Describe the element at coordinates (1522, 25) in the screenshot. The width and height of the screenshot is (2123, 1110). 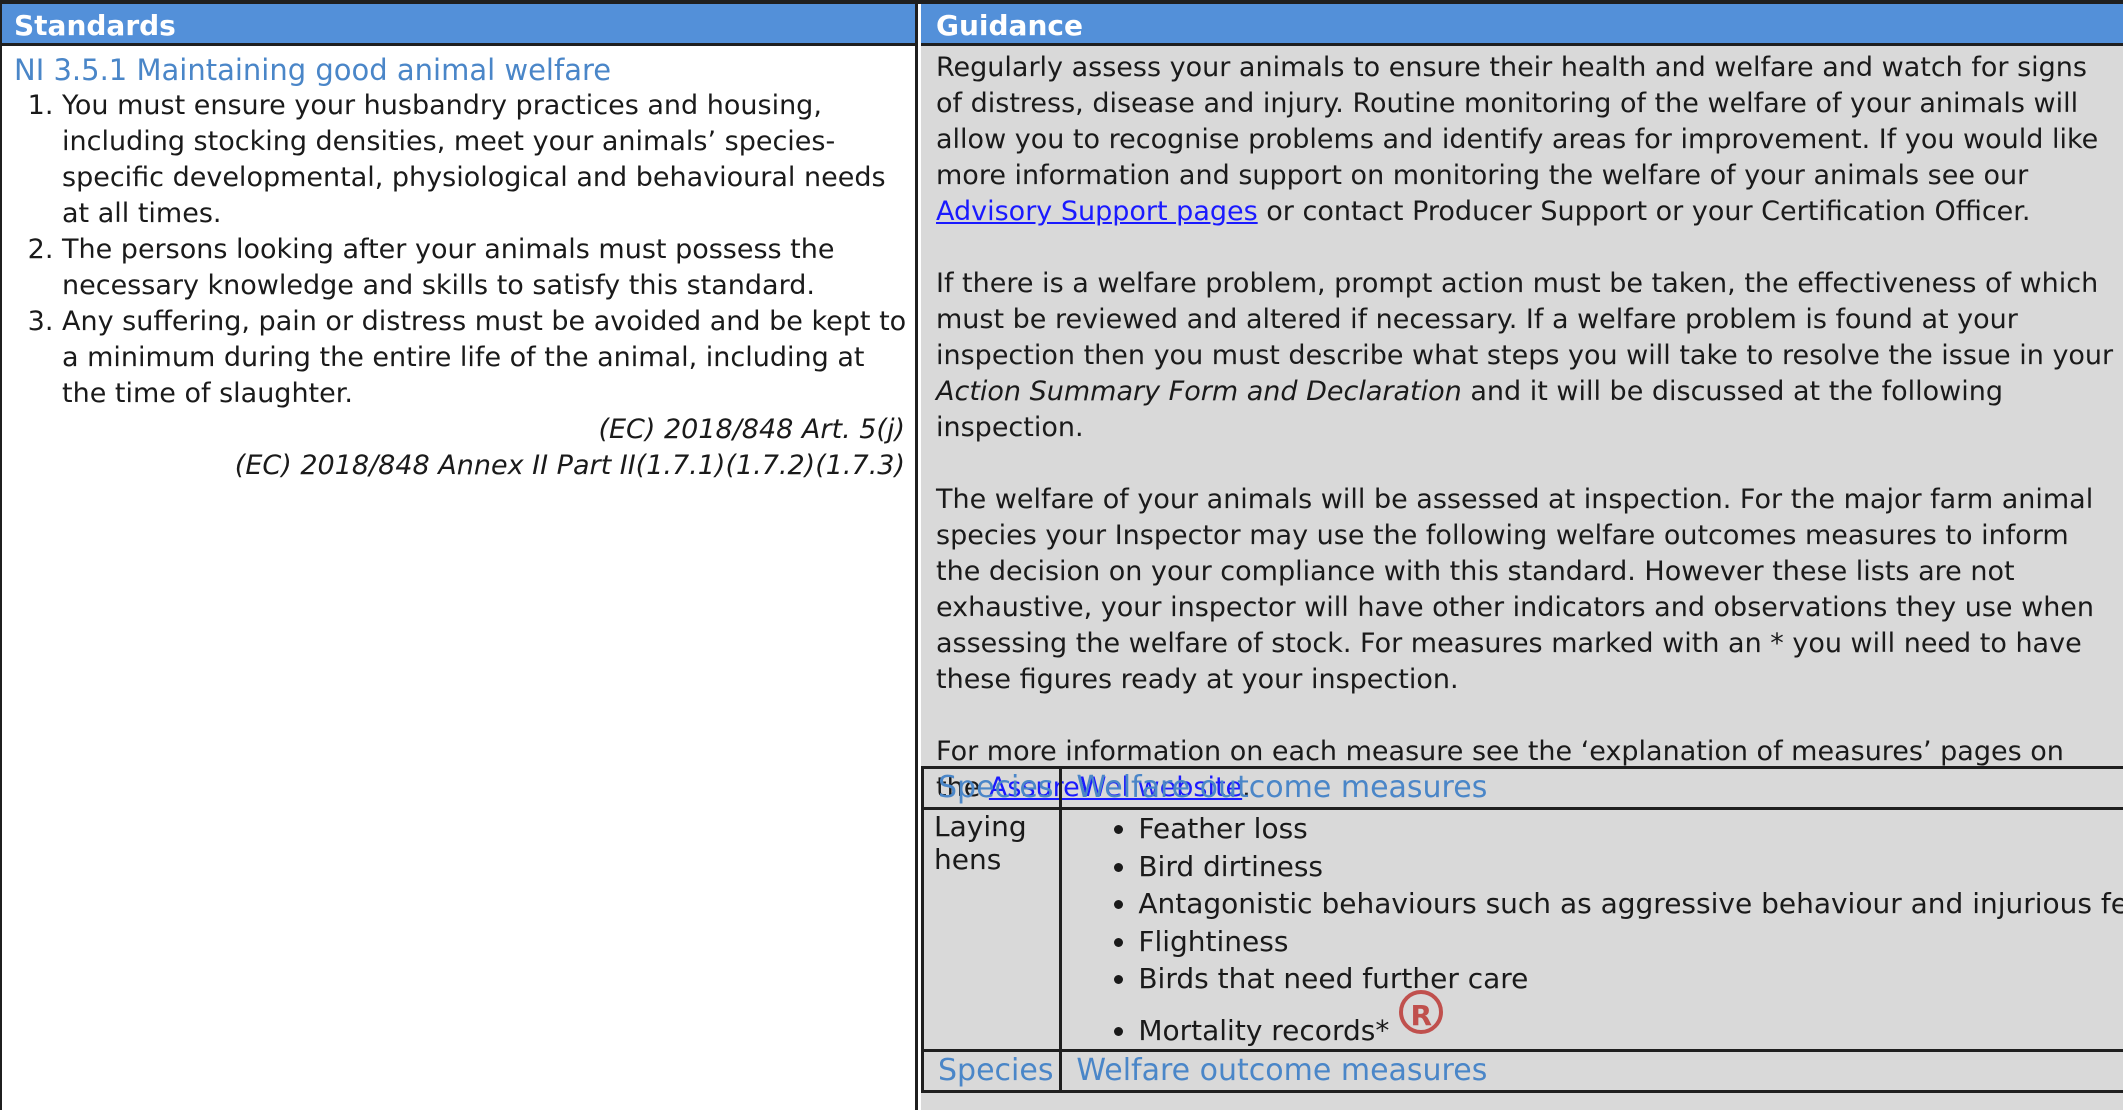
I see `guidance-header: Guidance` at that location.